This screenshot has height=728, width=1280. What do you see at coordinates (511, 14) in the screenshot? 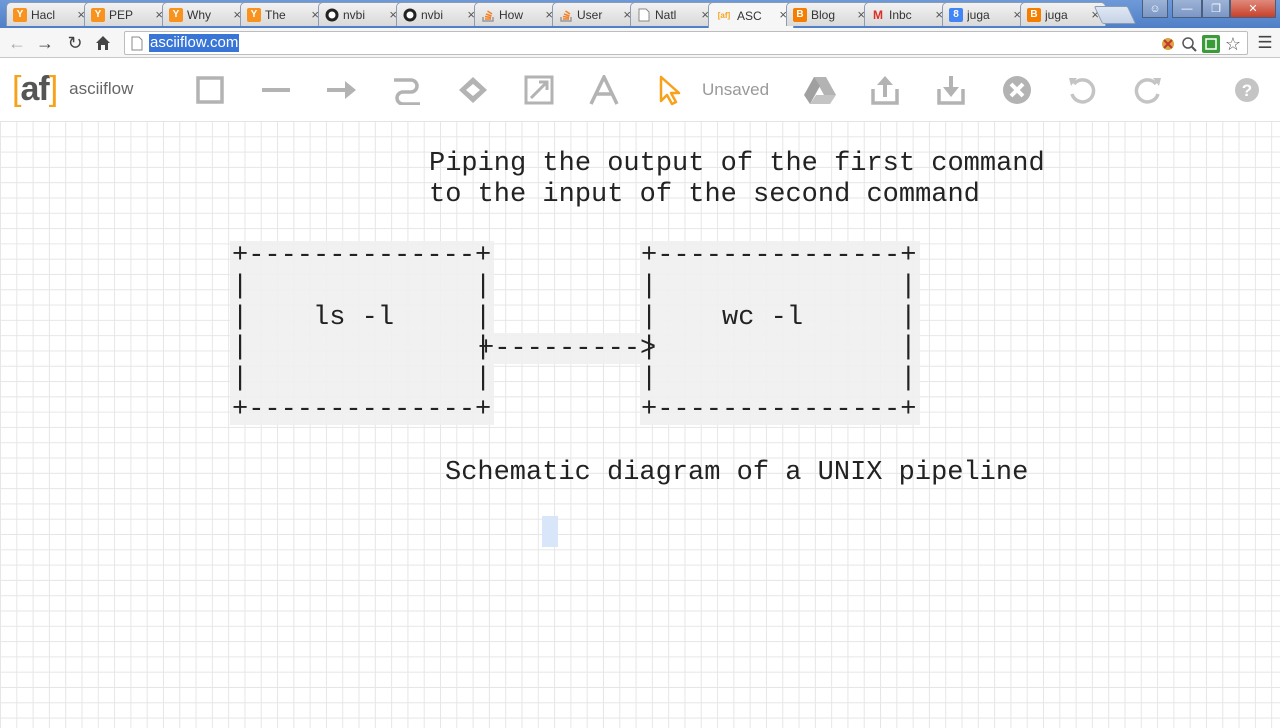
I see `tab-title: How` at bounding box center [511, 14].